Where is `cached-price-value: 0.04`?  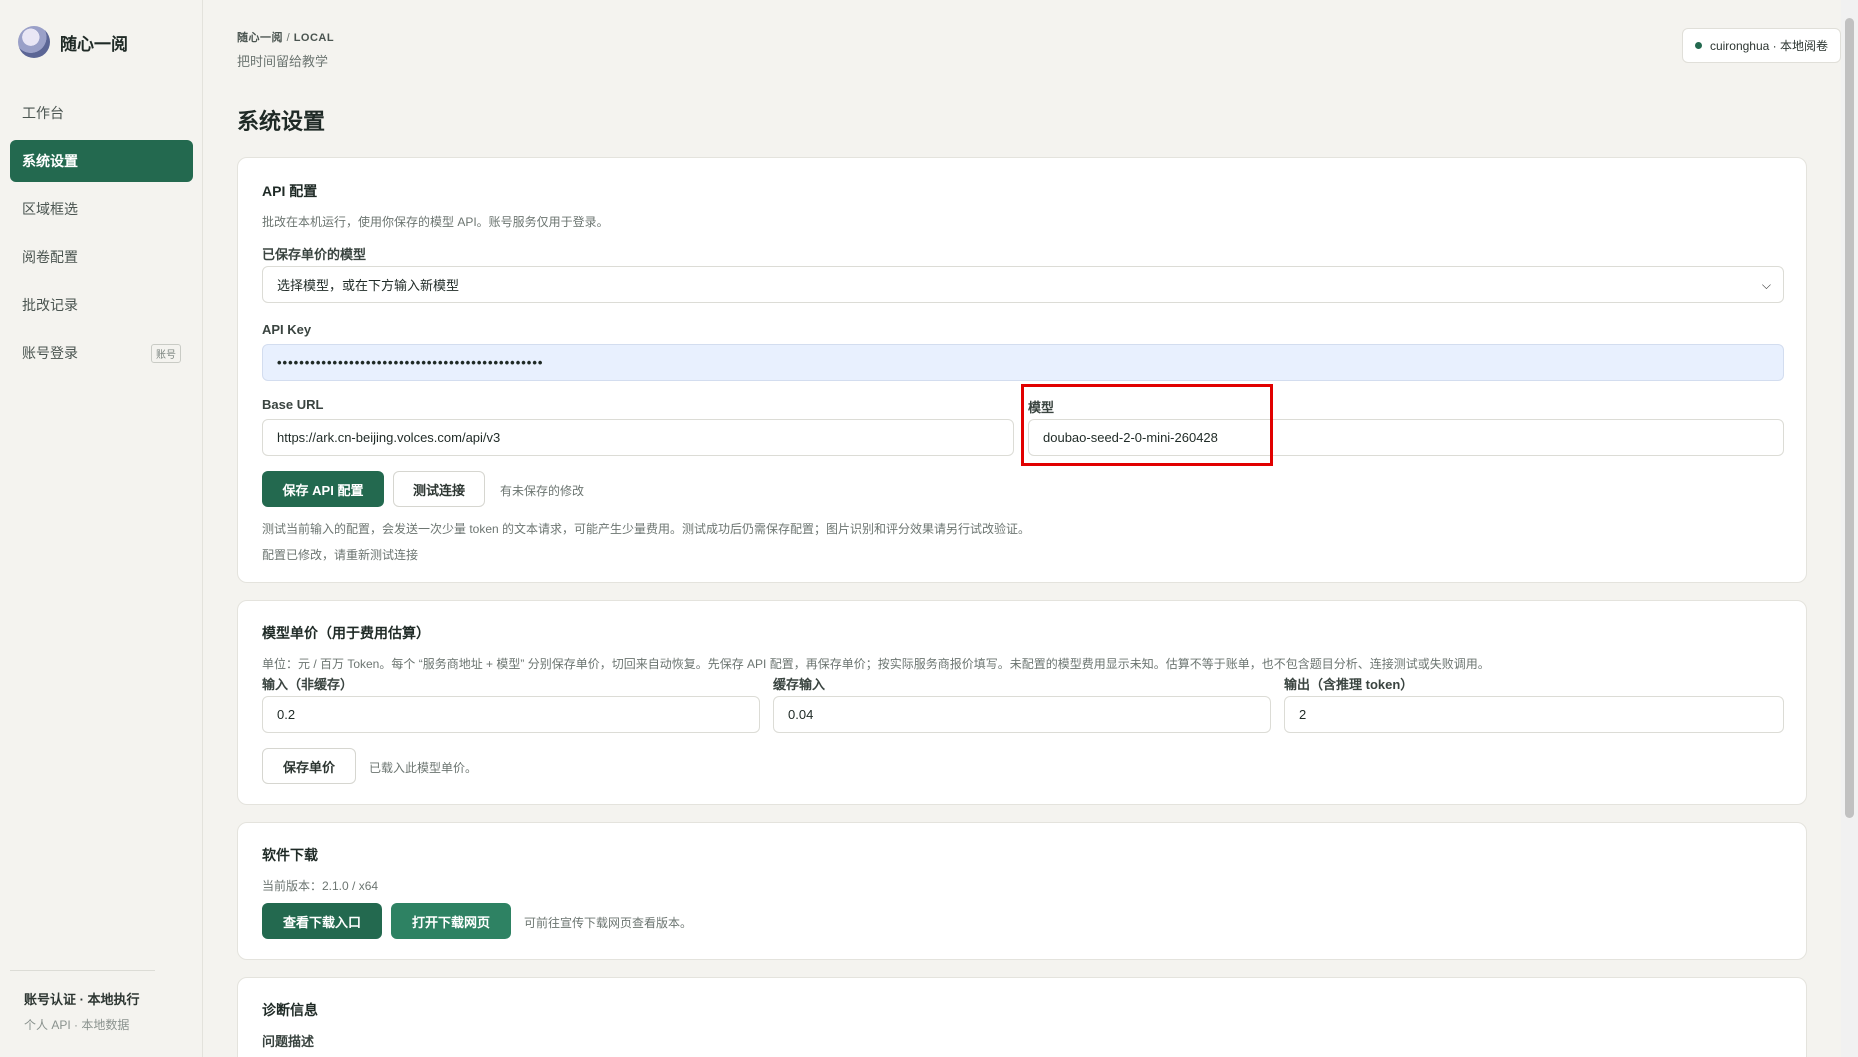 cached-price-value: 0.04 is located at coordinates (801, 714).